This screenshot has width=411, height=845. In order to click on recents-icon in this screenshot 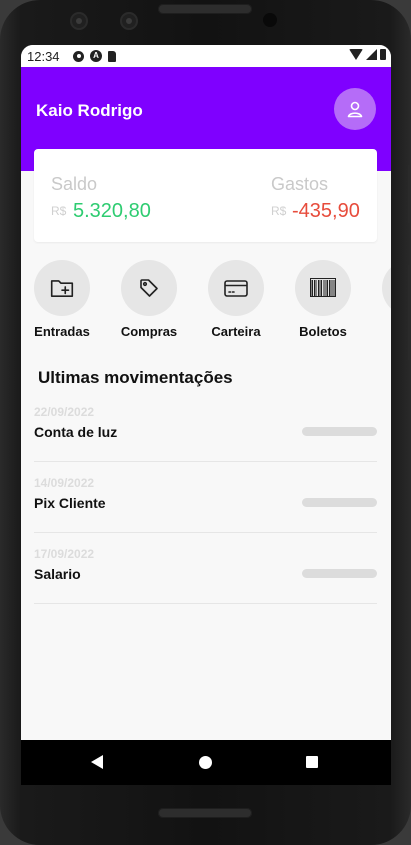, I will do `click(312, 762)`.